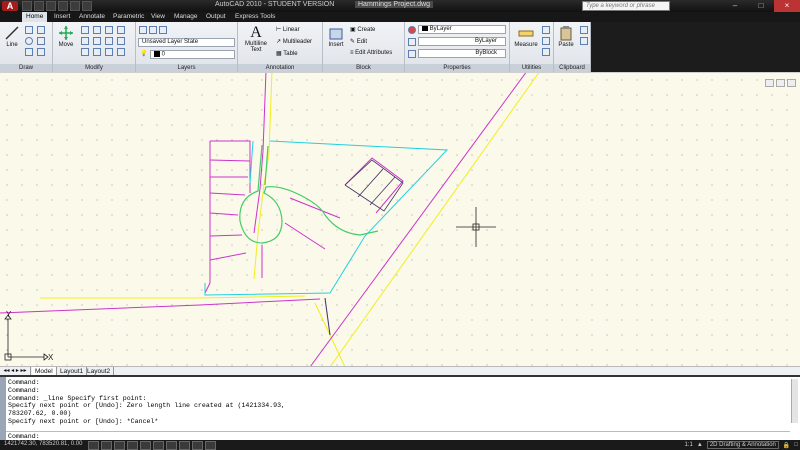  Describe the element at coordinates (584, 41) in the screenshot. I see `copy-clip-icon` at that location.